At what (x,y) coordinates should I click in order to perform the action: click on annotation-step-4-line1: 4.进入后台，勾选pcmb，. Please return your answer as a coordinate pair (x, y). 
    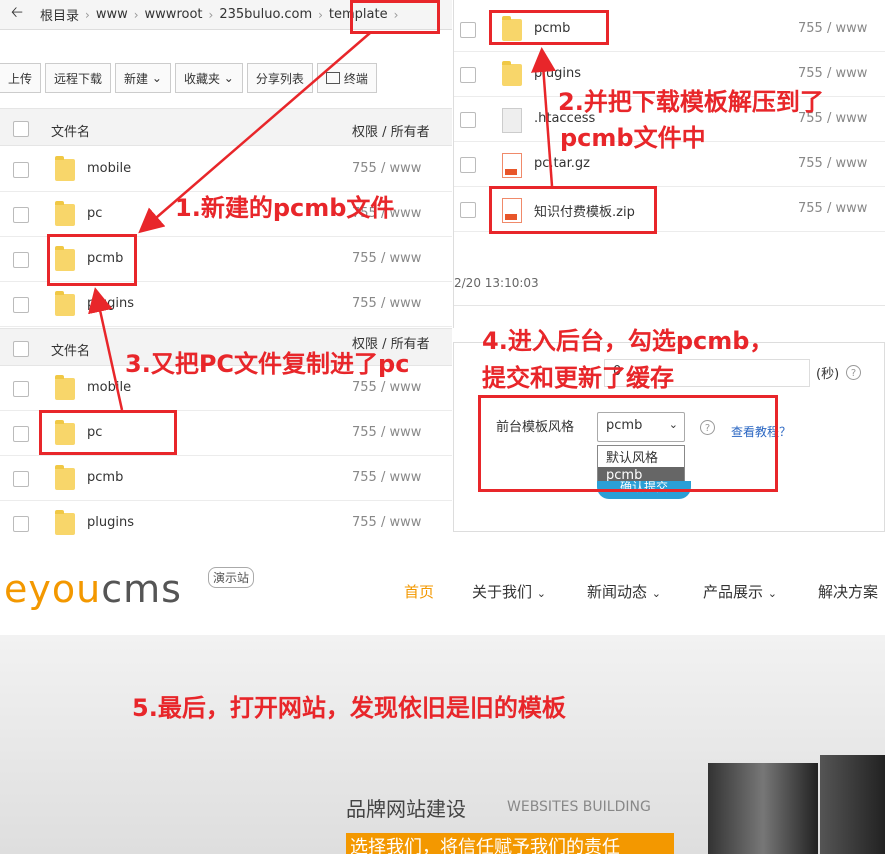
    Looking at the image, I should click on (628, 341).